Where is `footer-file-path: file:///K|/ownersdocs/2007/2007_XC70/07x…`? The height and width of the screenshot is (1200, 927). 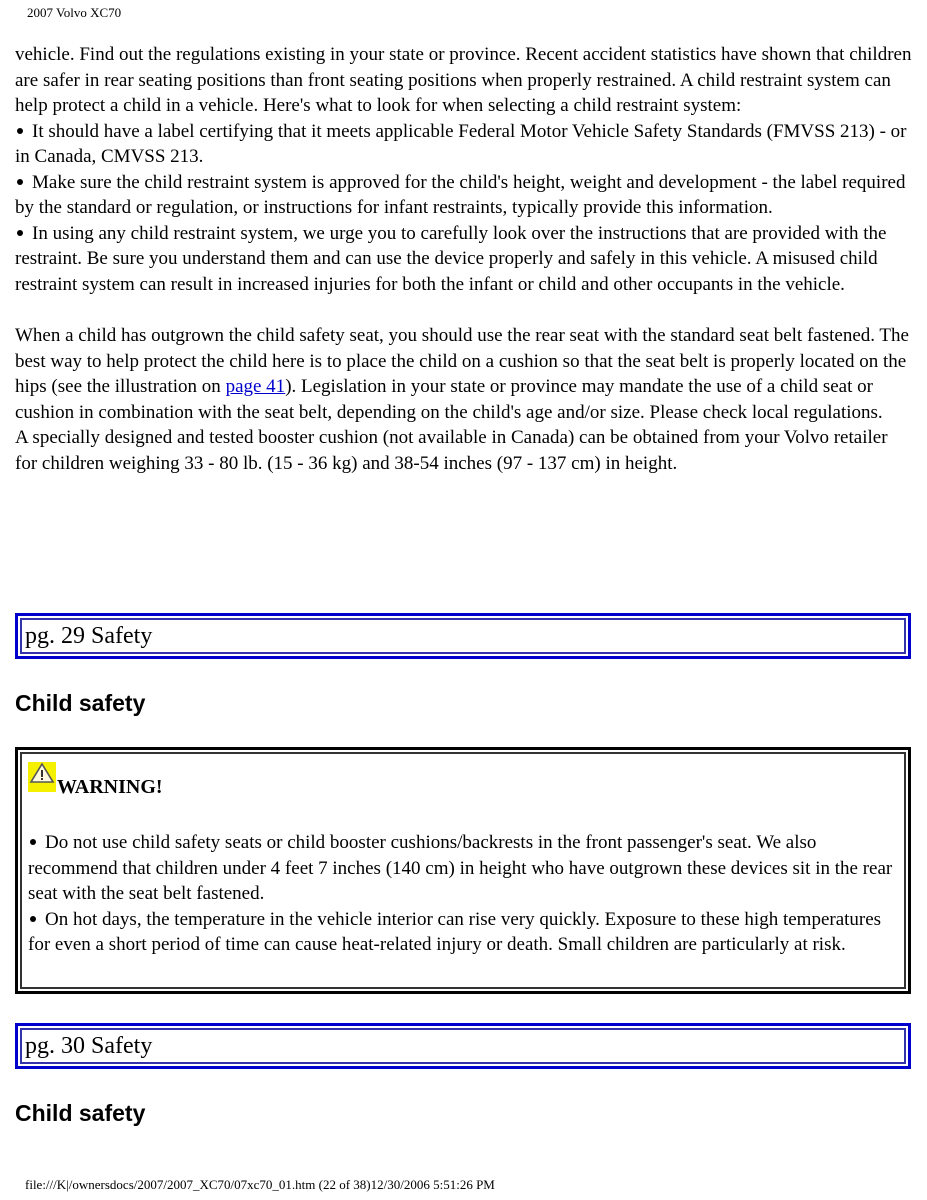 footer-file-path: file:///K|/ownersdocs/2007/2007_XC70/07x… is located at coordinates (260, 1184).